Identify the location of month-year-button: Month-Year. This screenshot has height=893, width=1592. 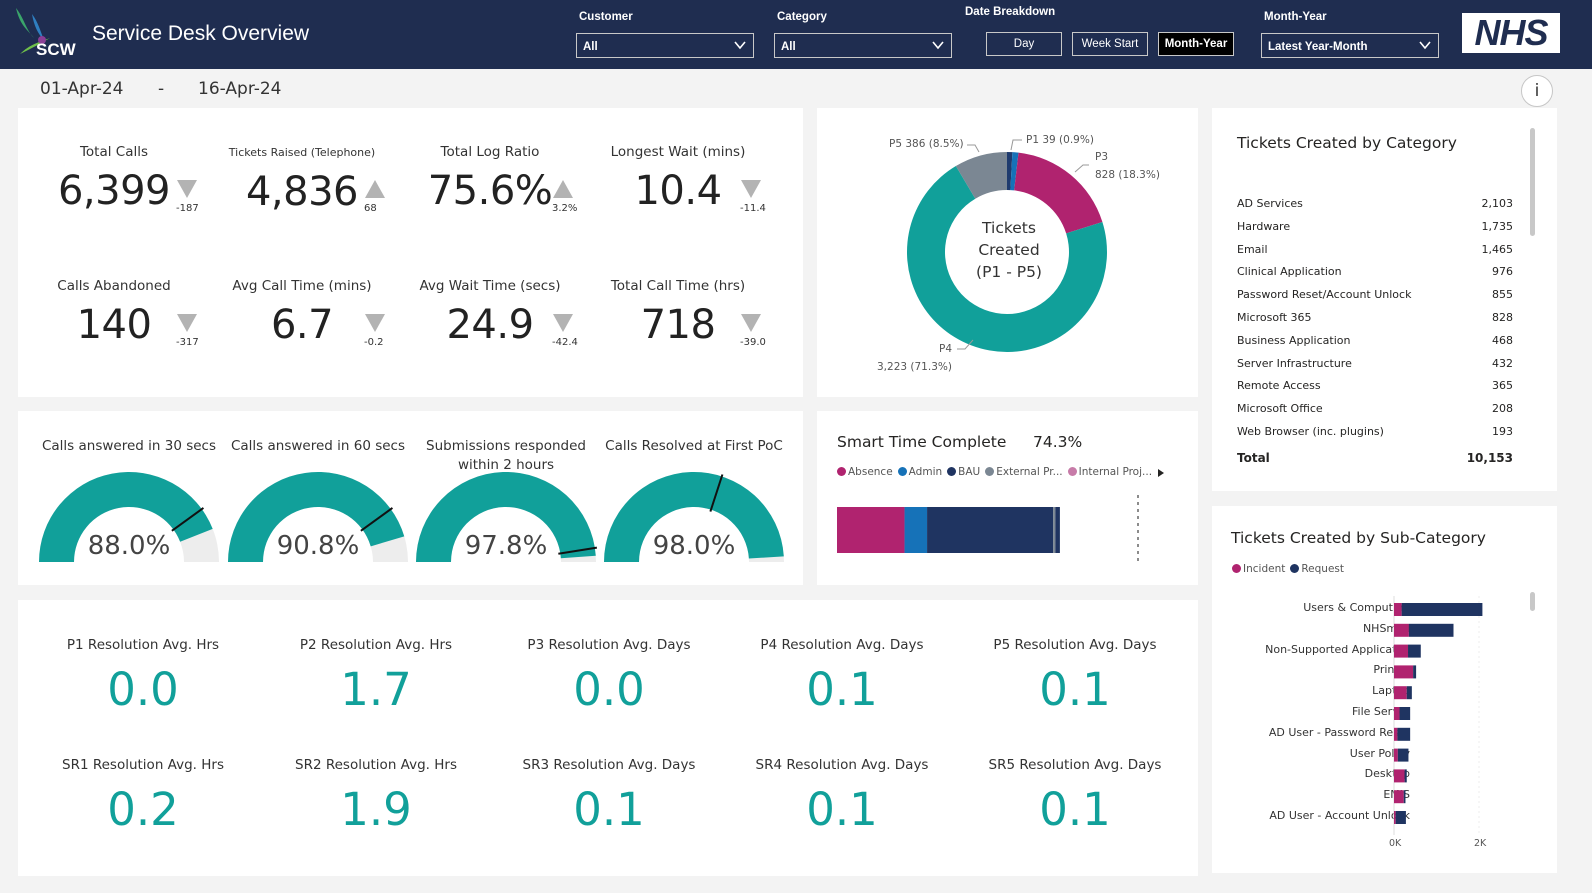
(1196, 44).